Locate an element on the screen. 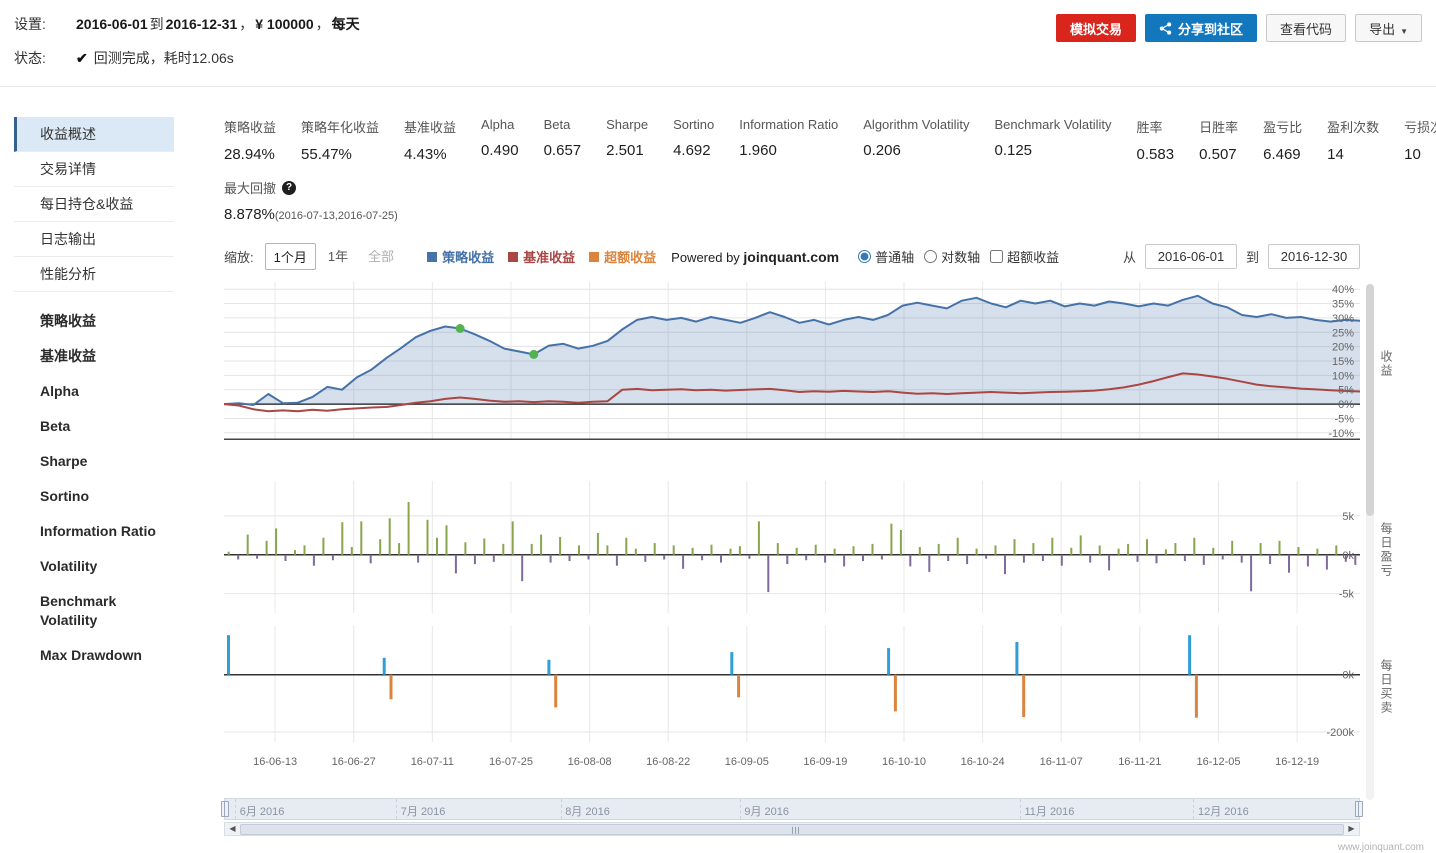 This screenshot has width=1436, height=853. excess-return-checkbox is located at coordinates (997, 256).